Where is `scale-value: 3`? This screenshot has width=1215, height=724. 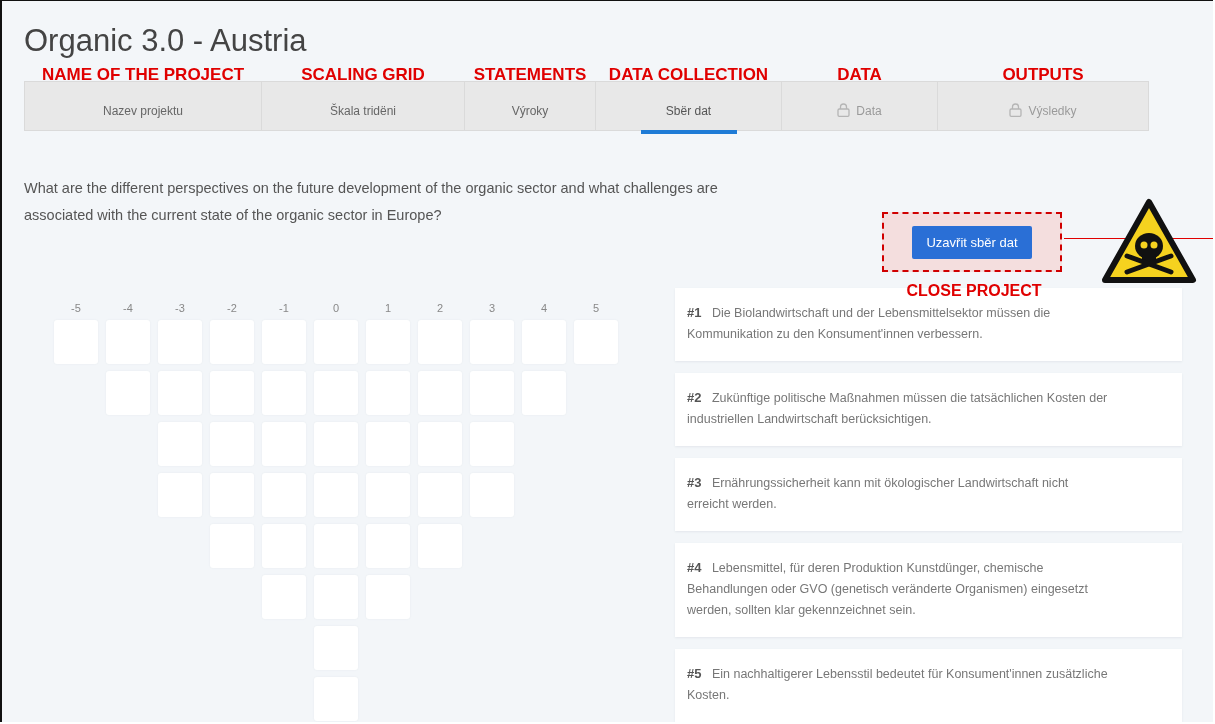
scale-value: 3 is located at coordinates (492, 308).